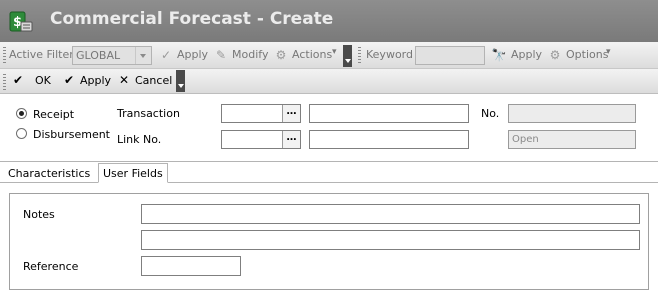  Describe the element at coordinates (166, 55) in the screenshot. I see `filter-apply-icon: ✓` at that location.